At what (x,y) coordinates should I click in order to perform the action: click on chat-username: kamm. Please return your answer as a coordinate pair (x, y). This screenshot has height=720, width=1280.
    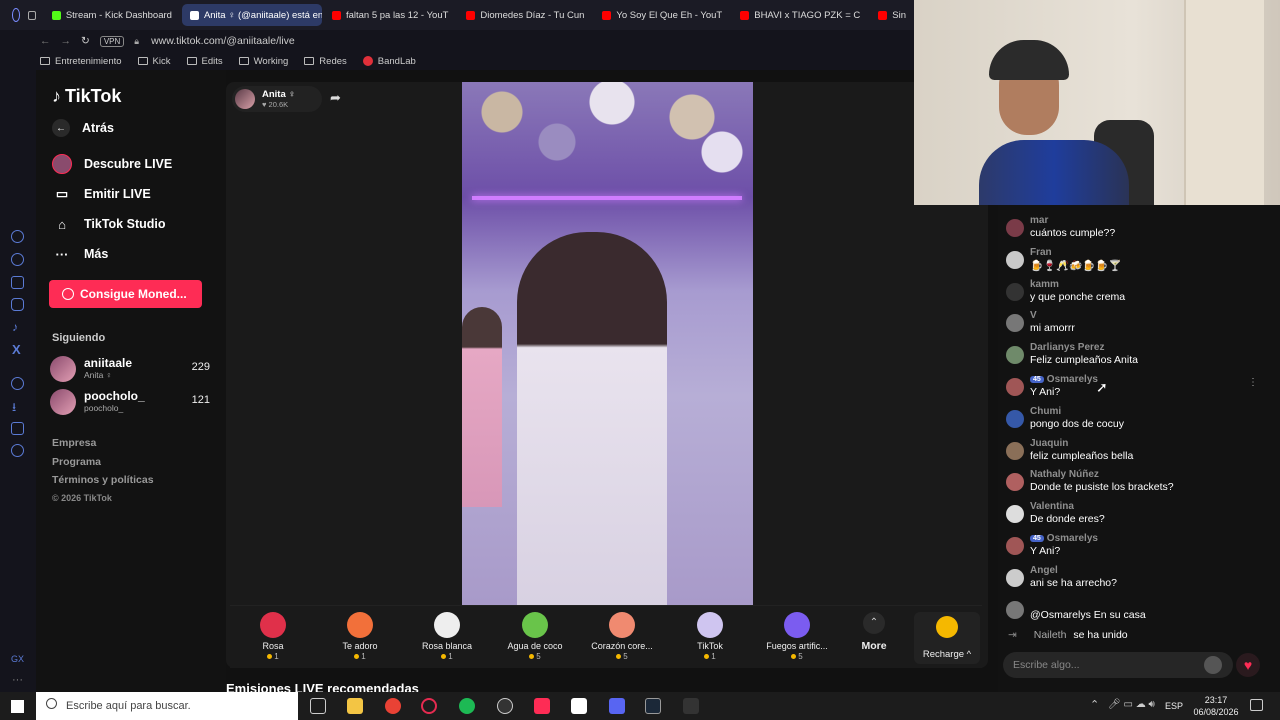
    Looking at the image, I should click on (1044, 284).